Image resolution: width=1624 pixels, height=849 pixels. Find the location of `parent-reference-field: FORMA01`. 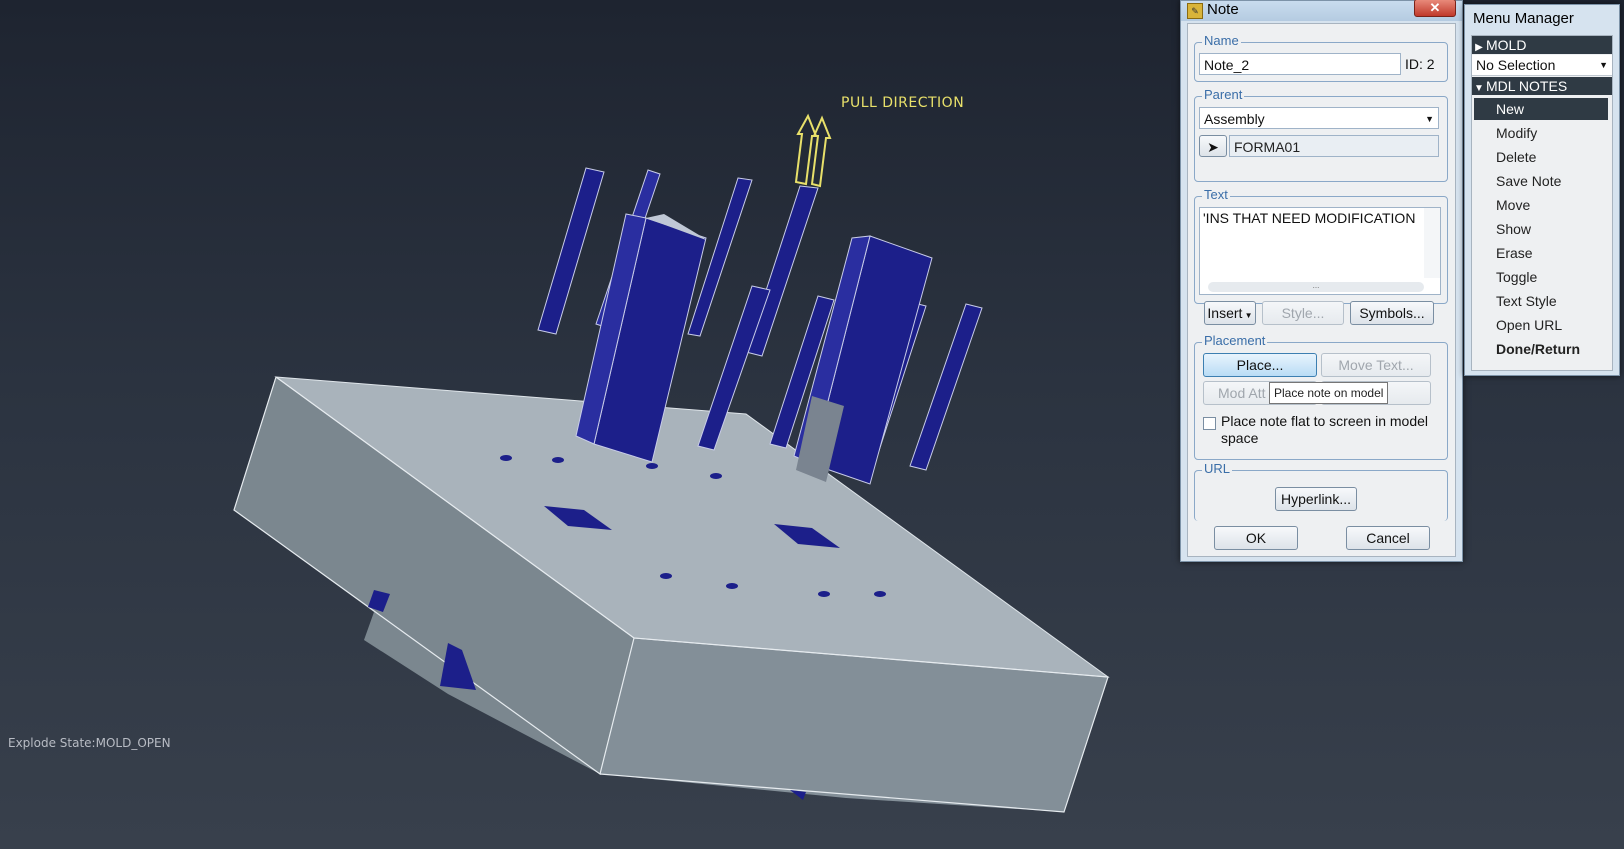

parent-reference-field: FORMA01 is located at coordinates (1334, 146).